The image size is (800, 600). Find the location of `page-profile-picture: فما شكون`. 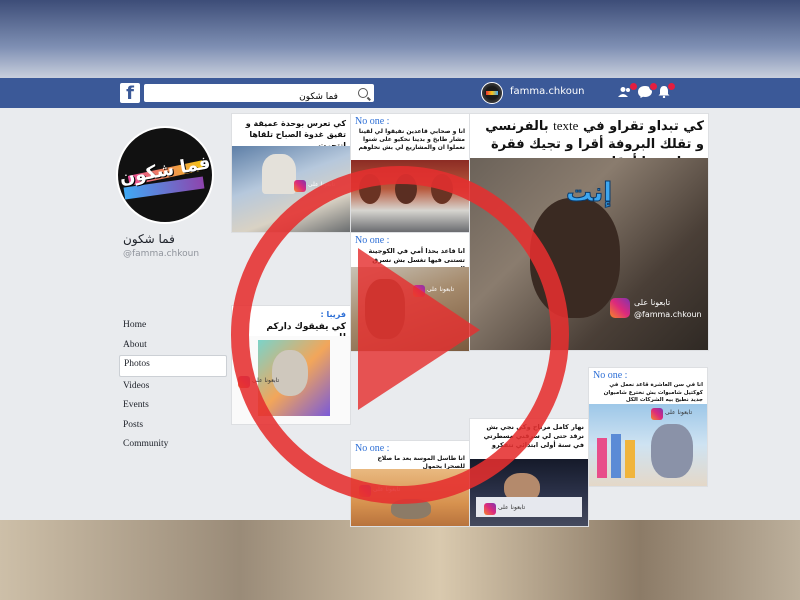

page-profile-picture: فما شكون is located at coordinates (165, 175).